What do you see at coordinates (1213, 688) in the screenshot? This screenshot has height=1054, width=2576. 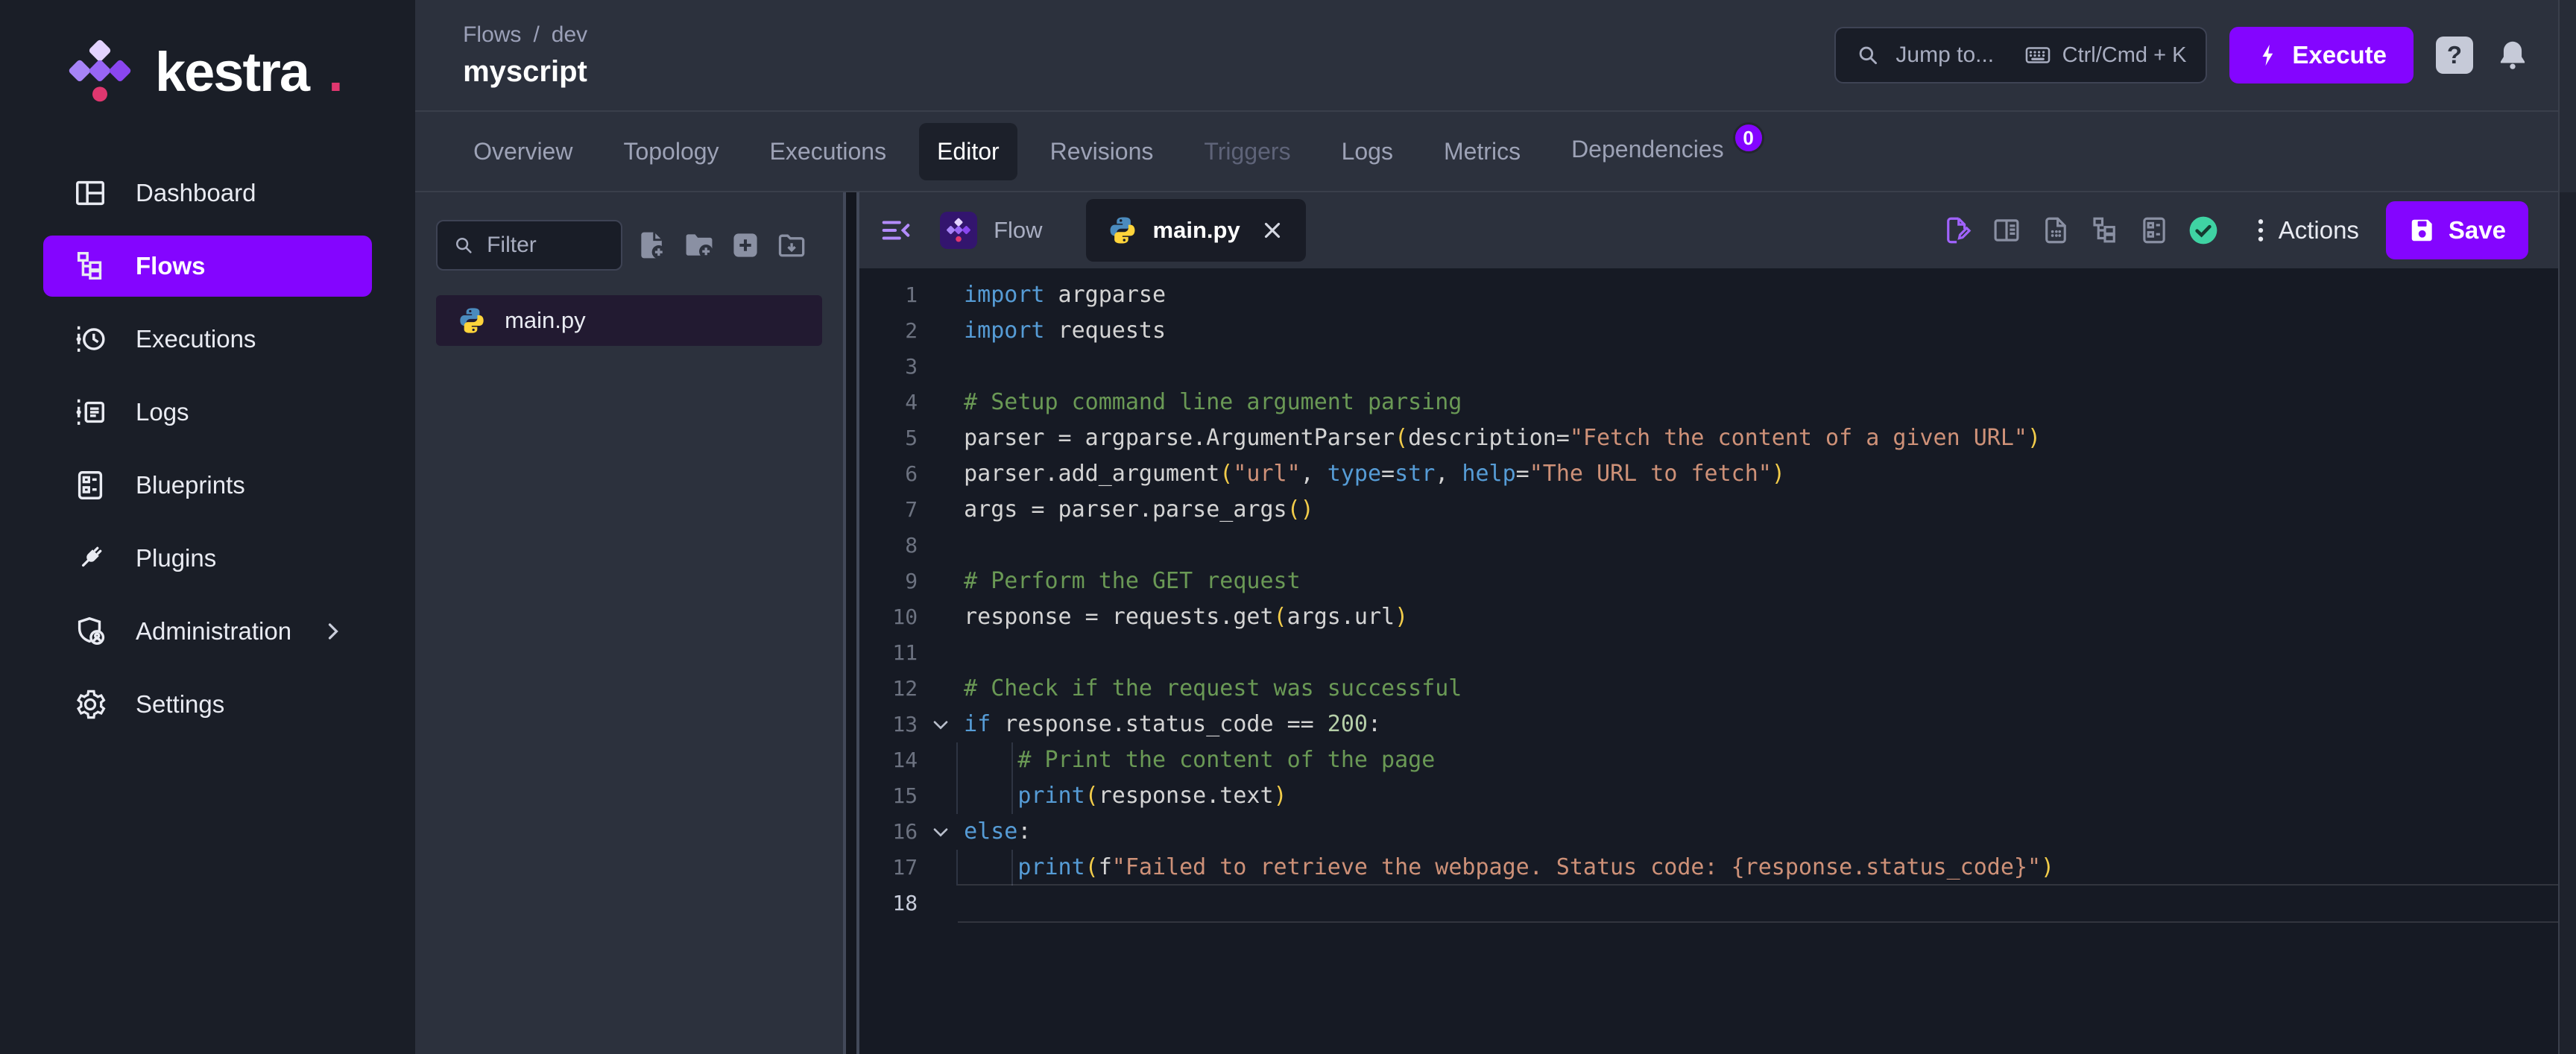 I see `code-text: # Check if the request was successful` at bounding box center [1213, 688].